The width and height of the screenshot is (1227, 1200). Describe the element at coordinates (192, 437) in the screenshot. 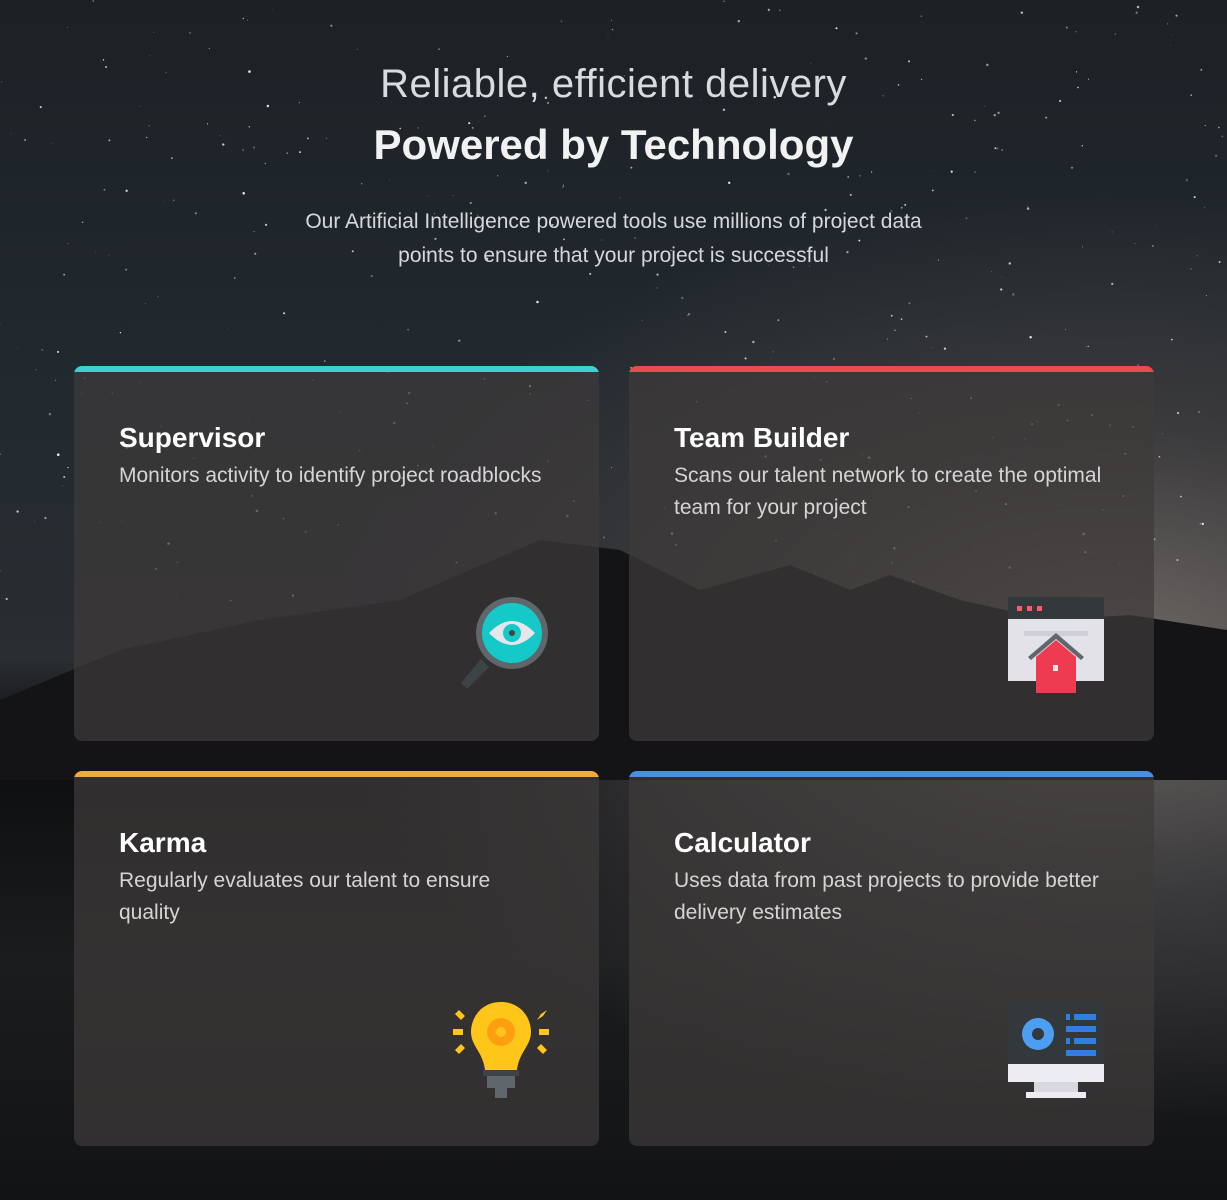

I see `card-title: Supervisor` at that location.